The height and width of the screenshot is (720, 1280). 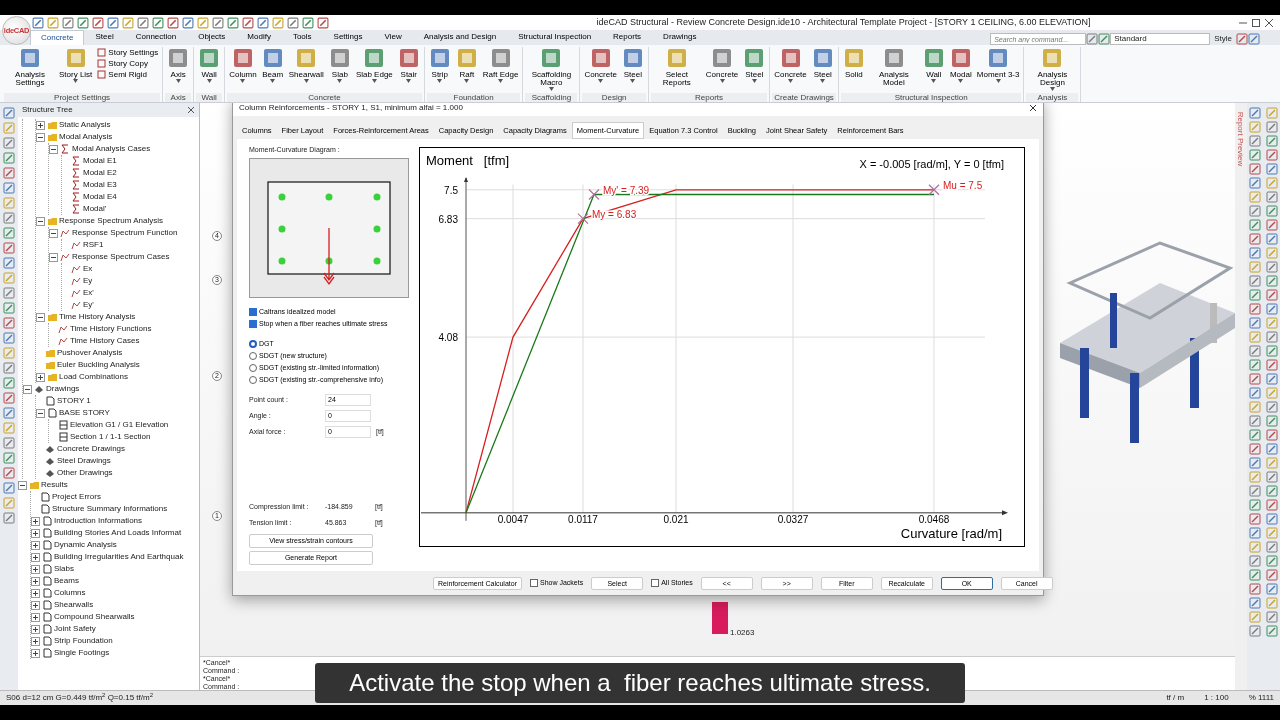 What do you see at coordinates (125, 233) in the screenshot?
I see `tree-item: Response Spectrum Function` at bounding box center [125, 233].